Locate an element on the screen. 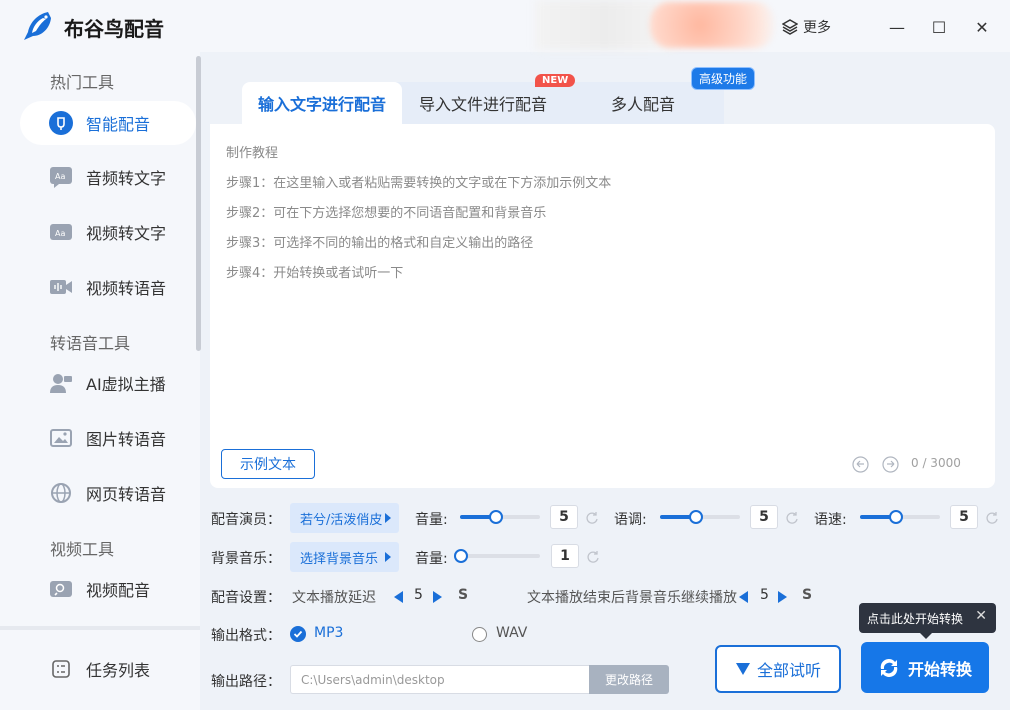 The width and height of the screenshot is (1010, 710). continue-unit: S is located at coordinates (807, 595).